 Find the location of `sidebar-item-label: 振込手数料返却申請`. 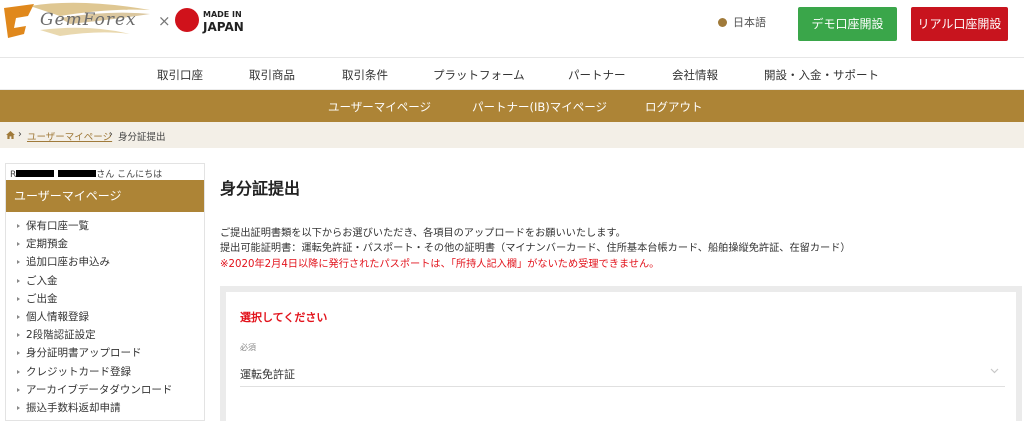

sidebar-item-label: 振込手数料返却申請 is located at coordinates (73, 407).